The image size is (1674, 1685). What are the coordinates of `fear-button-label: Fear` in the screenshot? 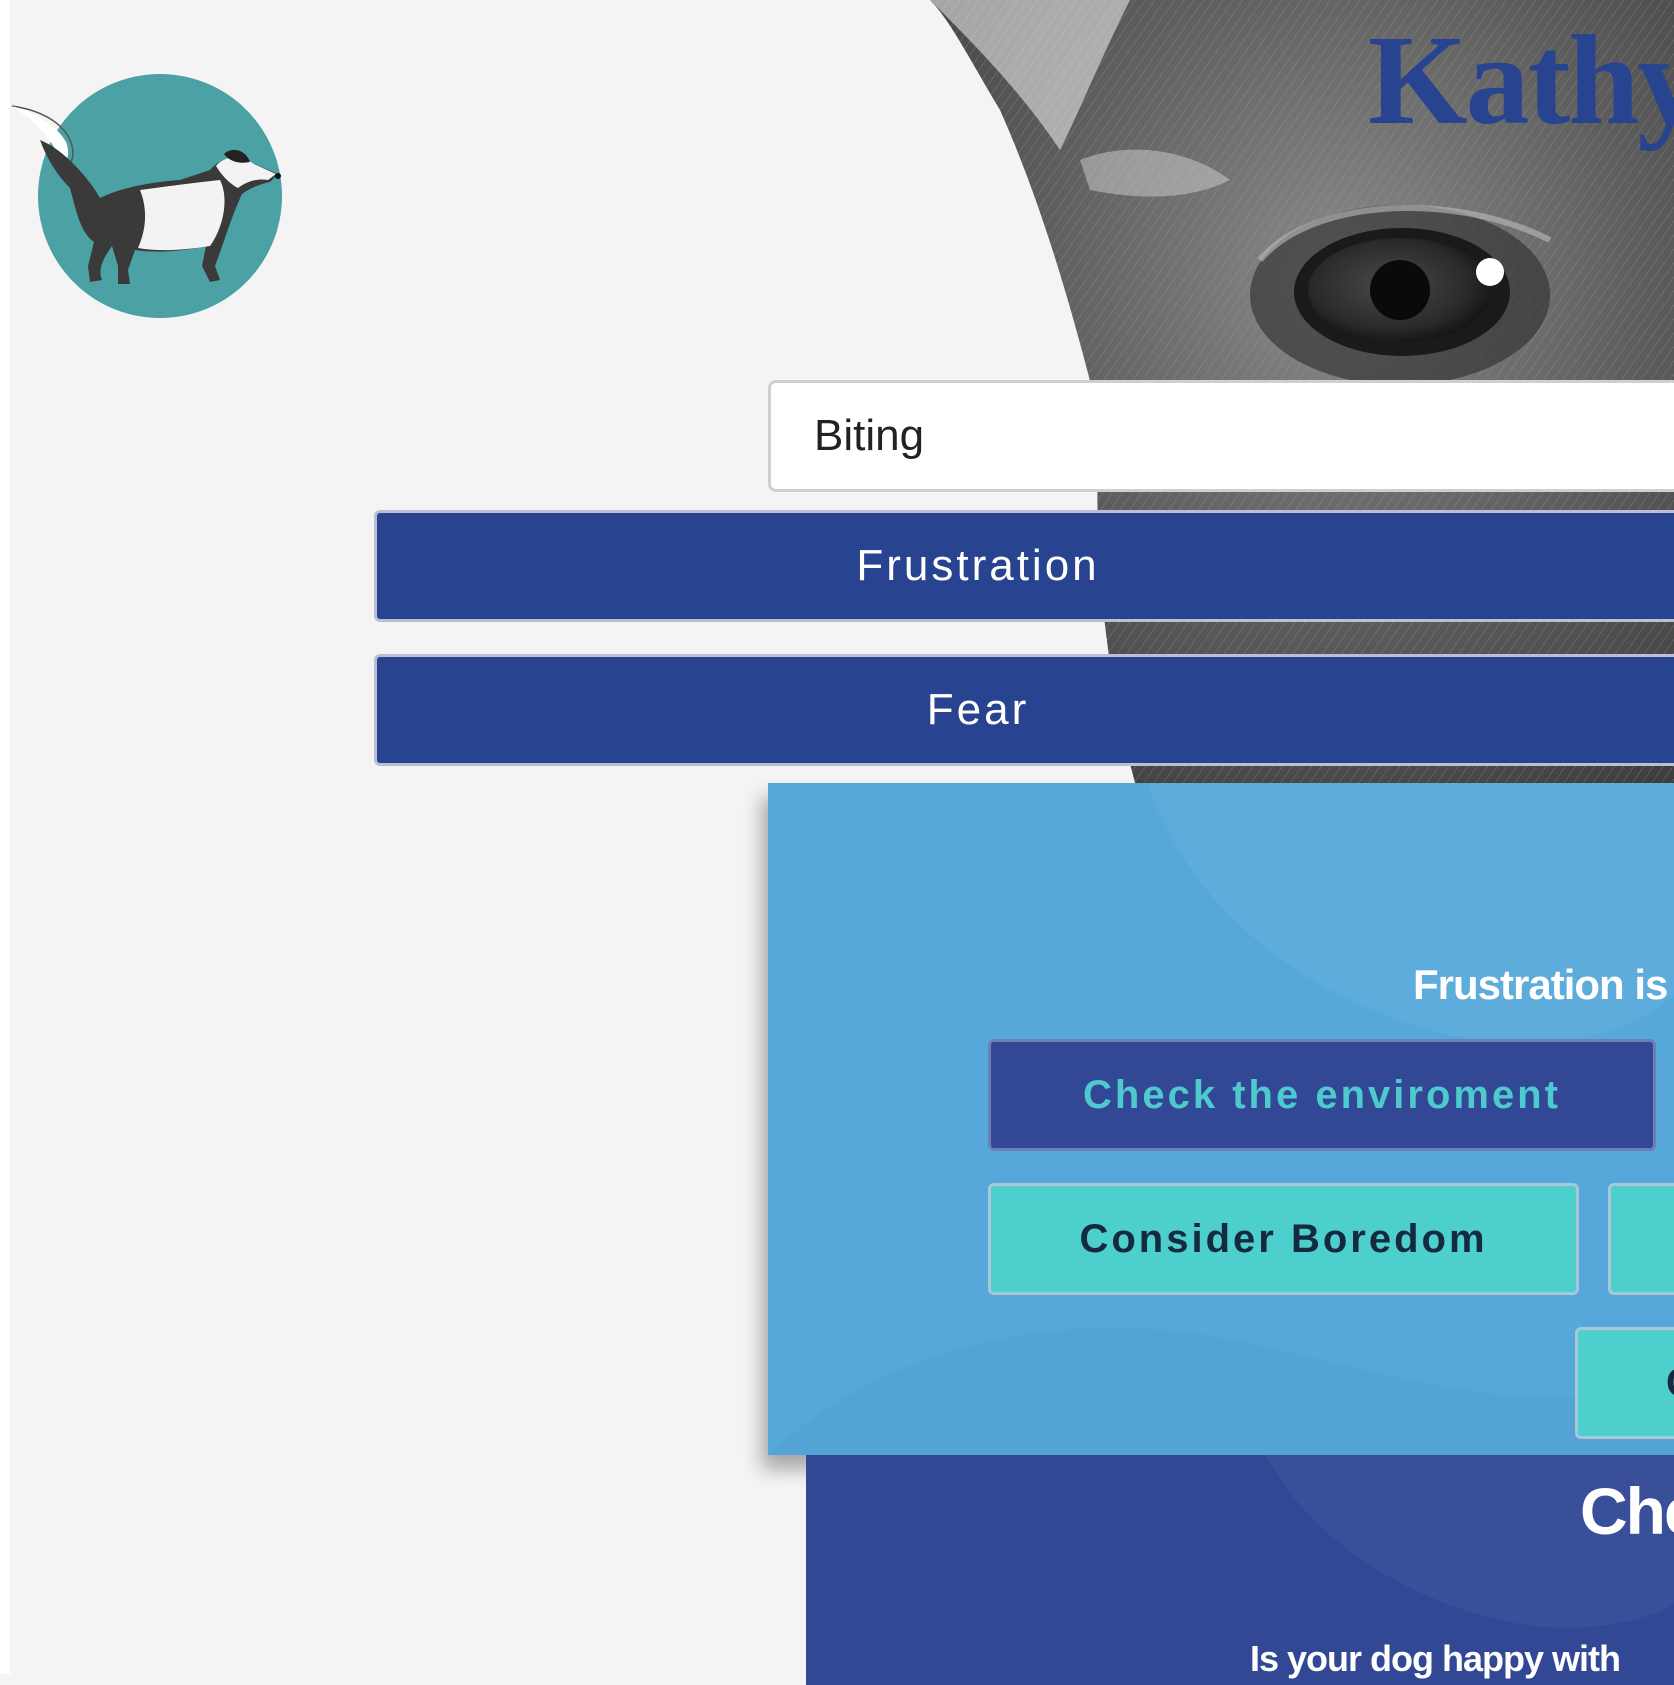 It's located at (978, 709).